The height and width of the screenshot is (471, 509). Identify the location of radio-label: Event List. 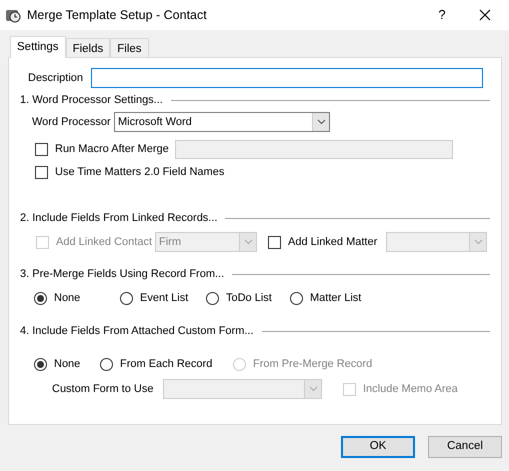
(164, 298).